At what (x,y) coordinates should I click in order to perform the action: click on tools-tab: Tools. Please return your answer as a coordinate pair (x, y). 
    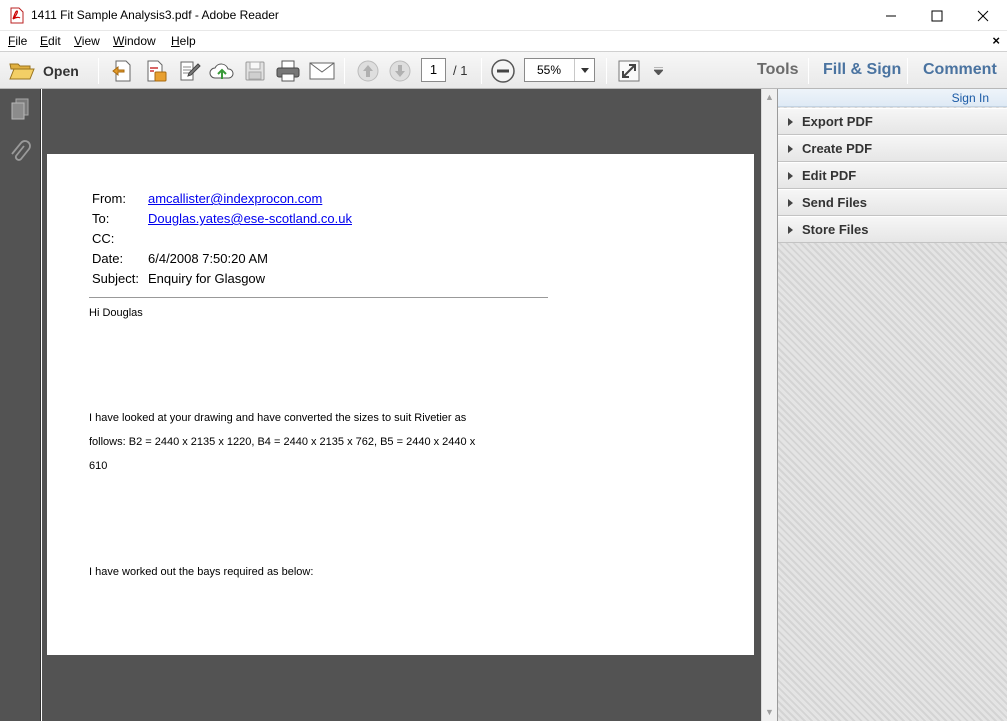
    Looking at the image, I should click on (777, 70).